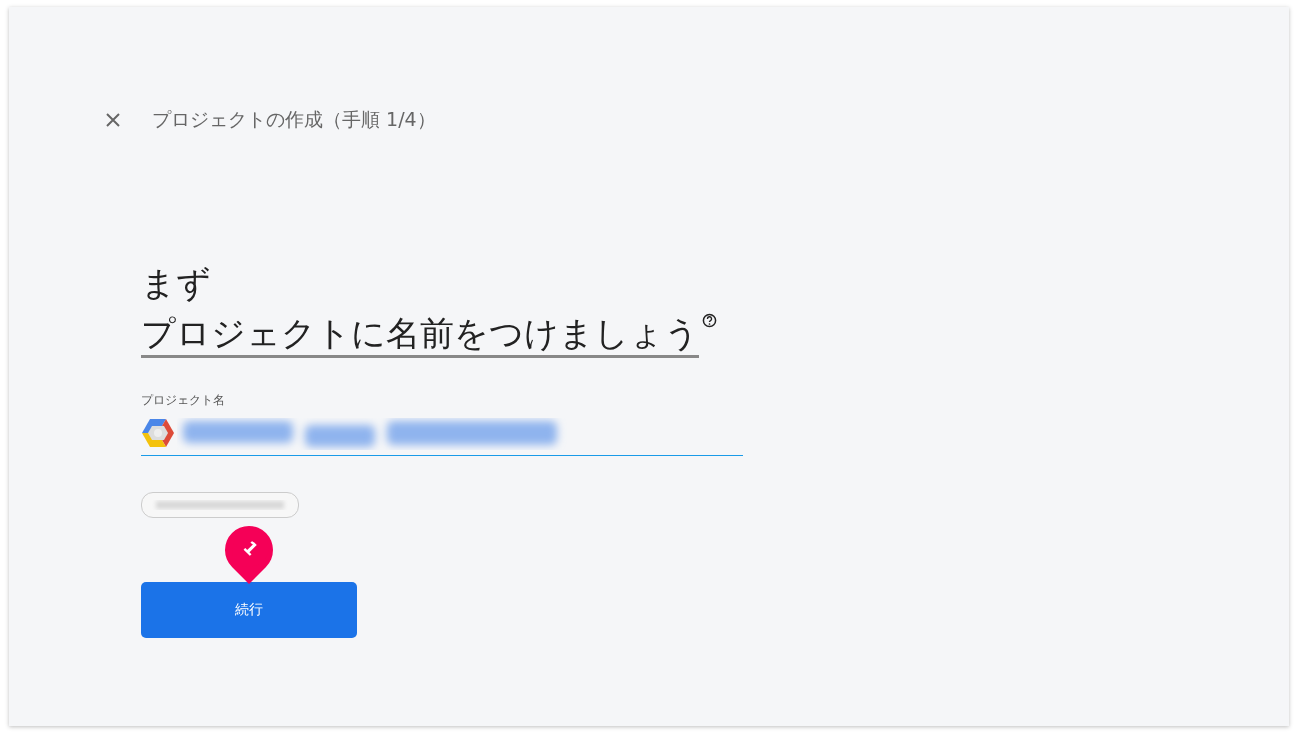  Describe the element at coordinates (176, 283) in the screenshot. I see `heading-text: まず` at that location.